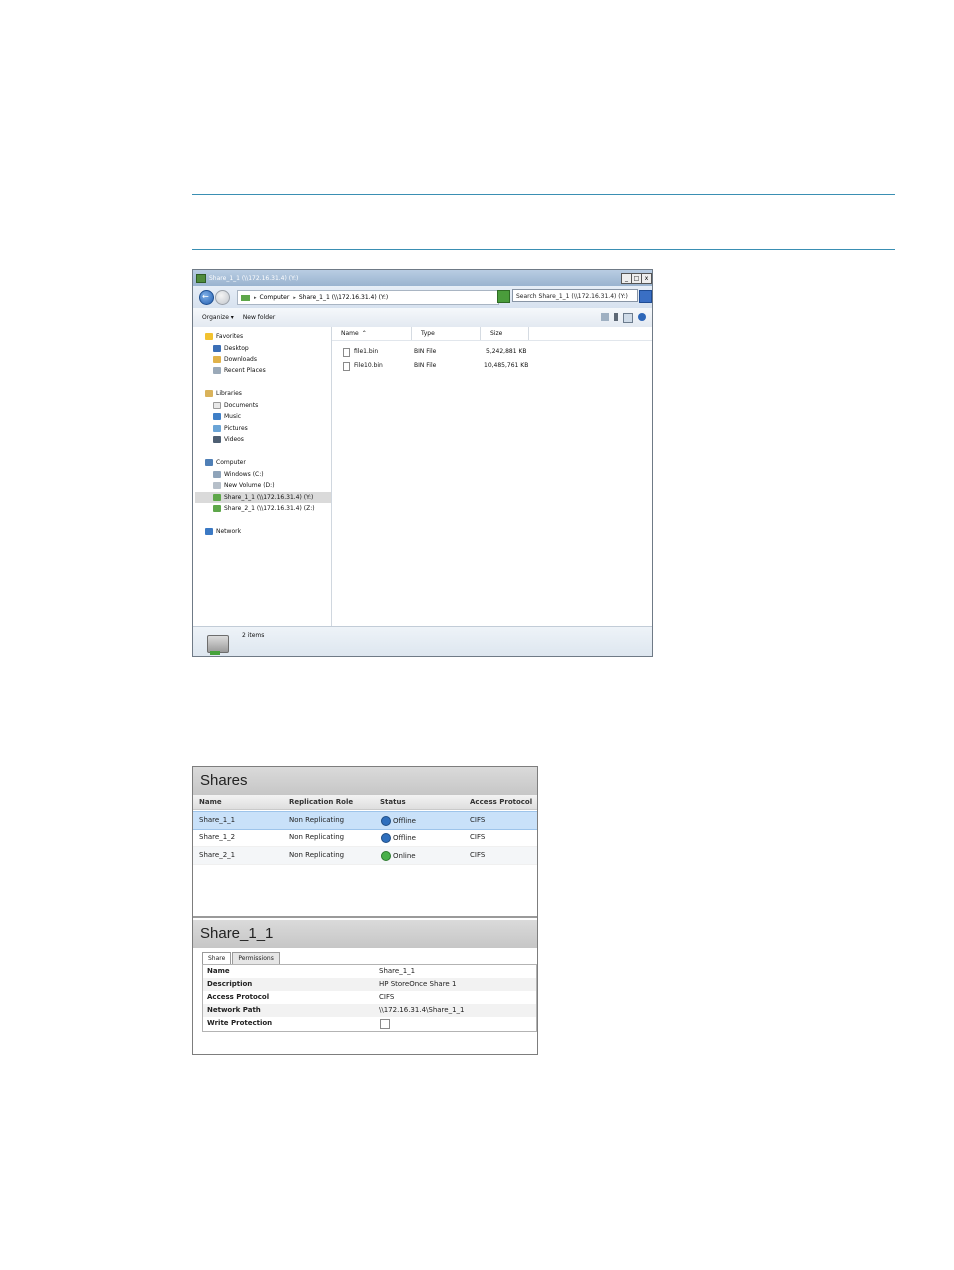 The width and height of the screenshot is (954, 1270). I want to click on nav-label: Windows (C:), so click(244, 474).